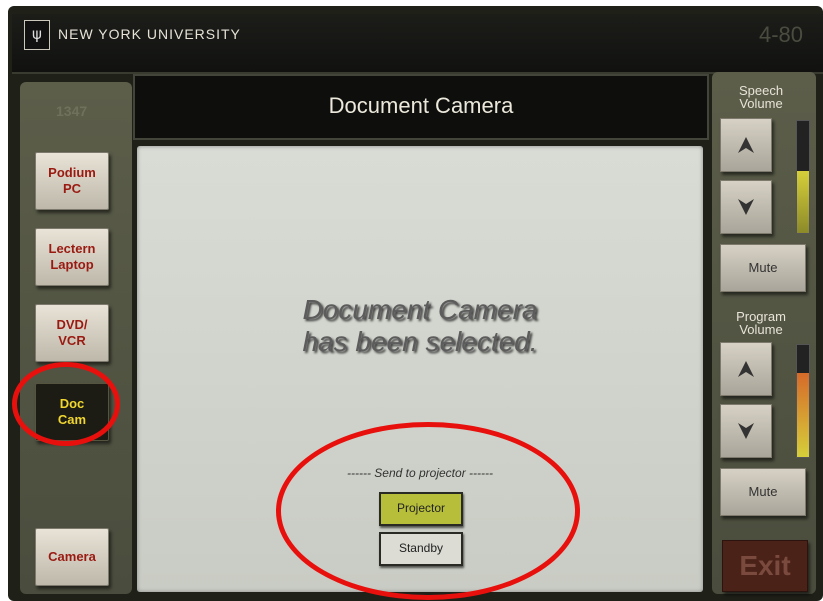  I want to click on program-volume-down-button, so click(746, 431).